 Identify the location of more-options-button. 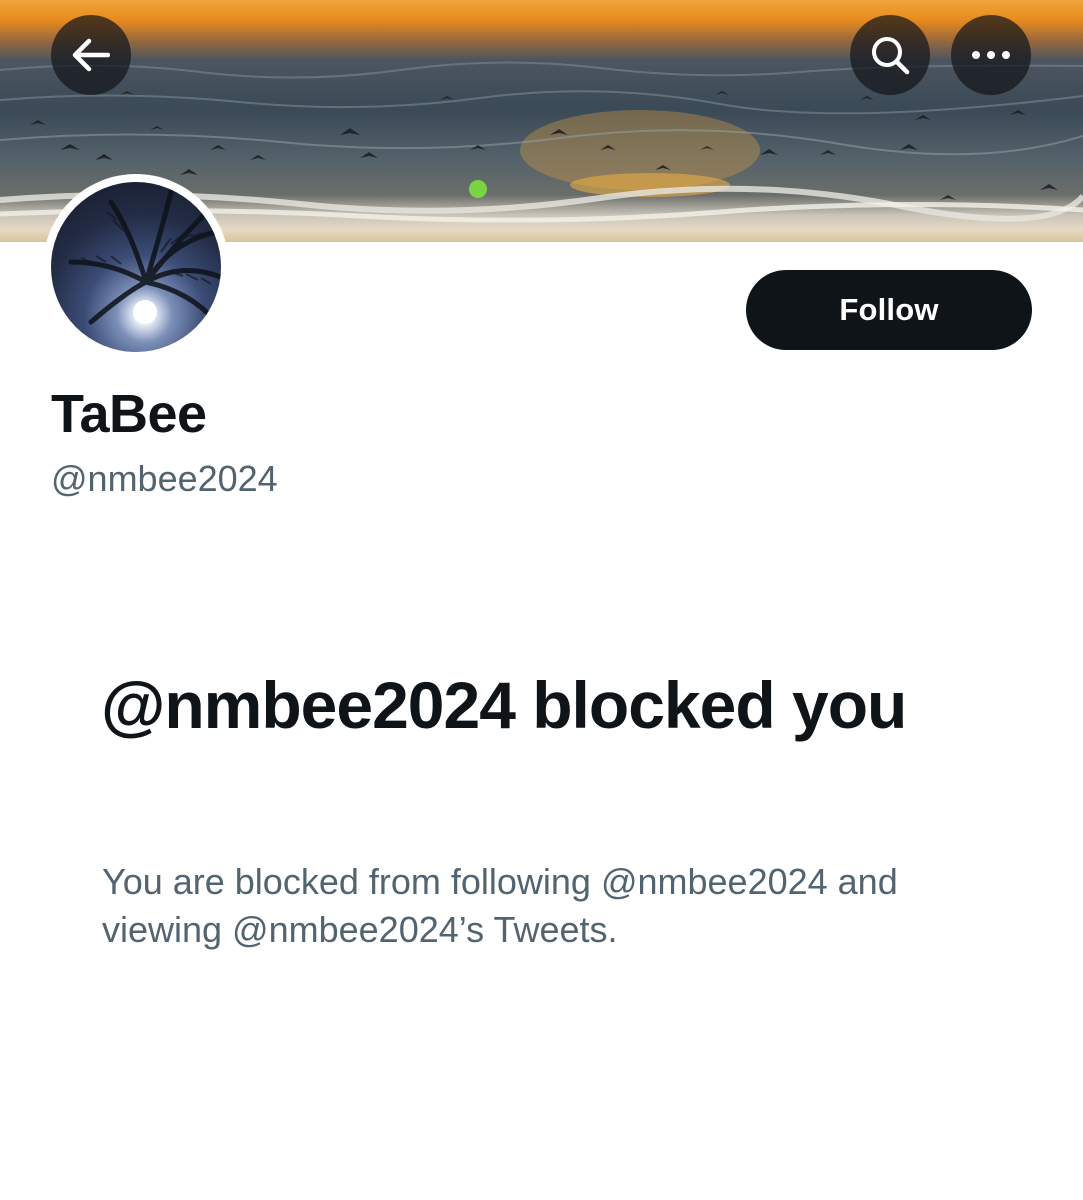
(991, 55).